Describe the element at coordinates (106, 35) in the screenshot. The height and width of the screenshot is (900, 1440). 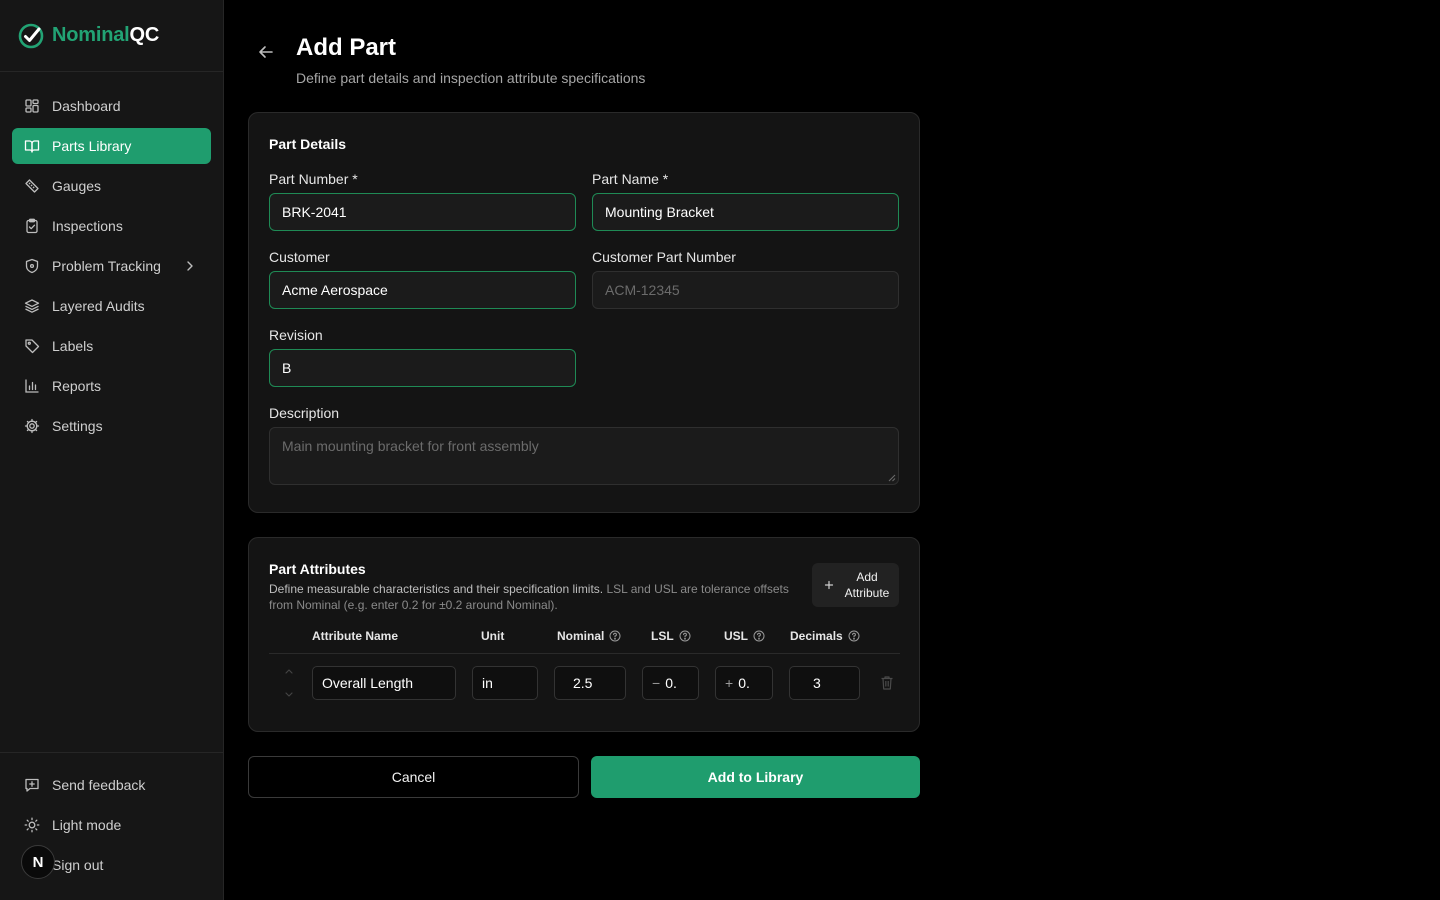
I see `brand-name: NominalQC` at that location.